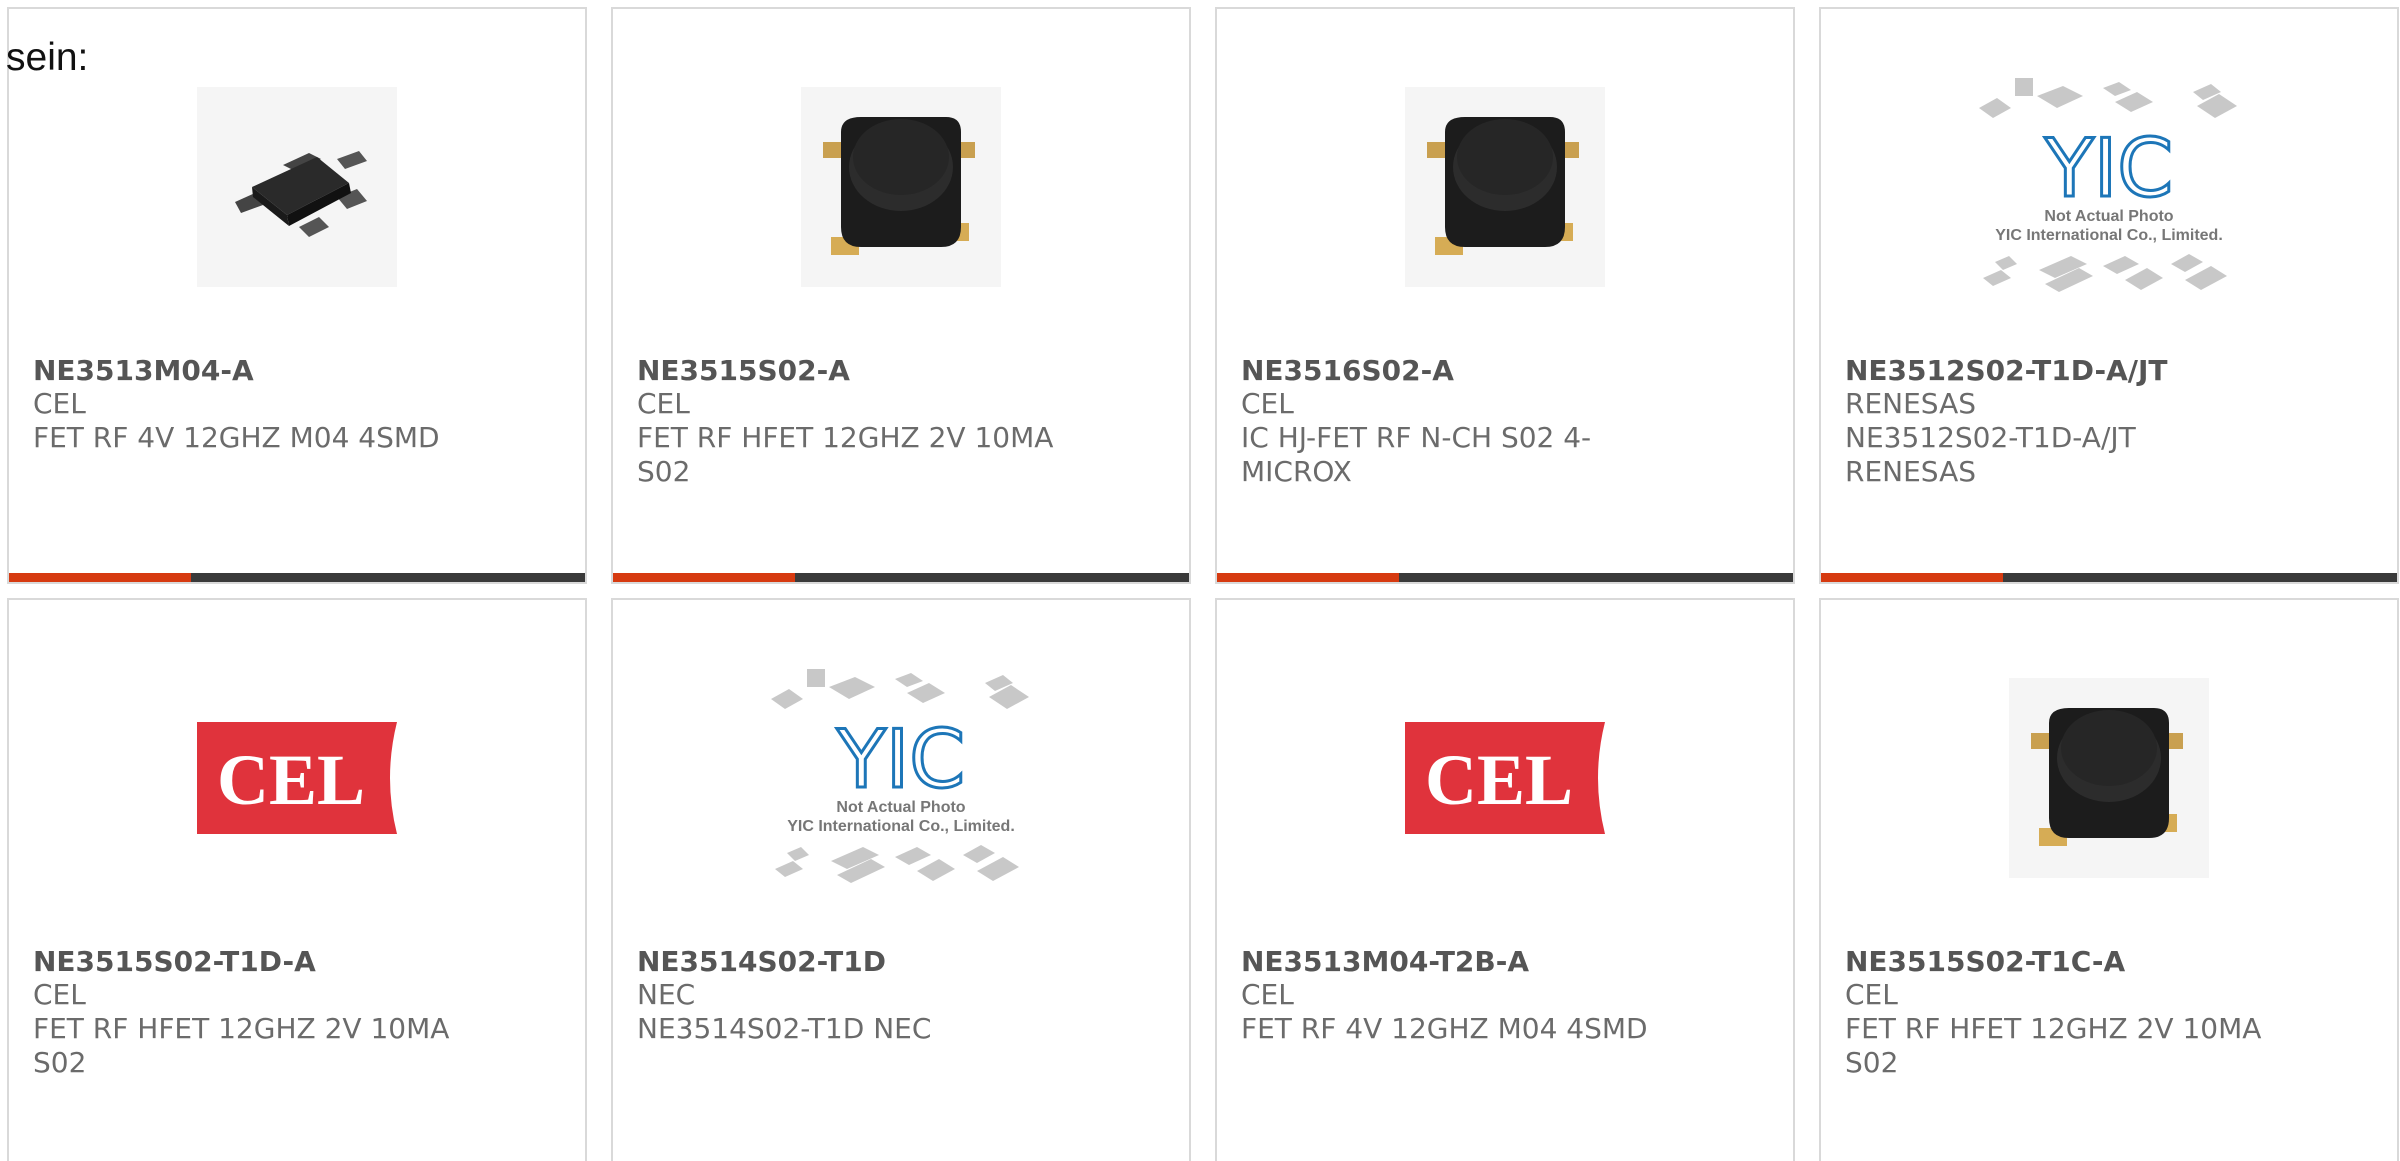  Describe the element at coordinates (903, 961) in the screenshot. I see `part-number-link: NE3514S02-T1D` at that location.